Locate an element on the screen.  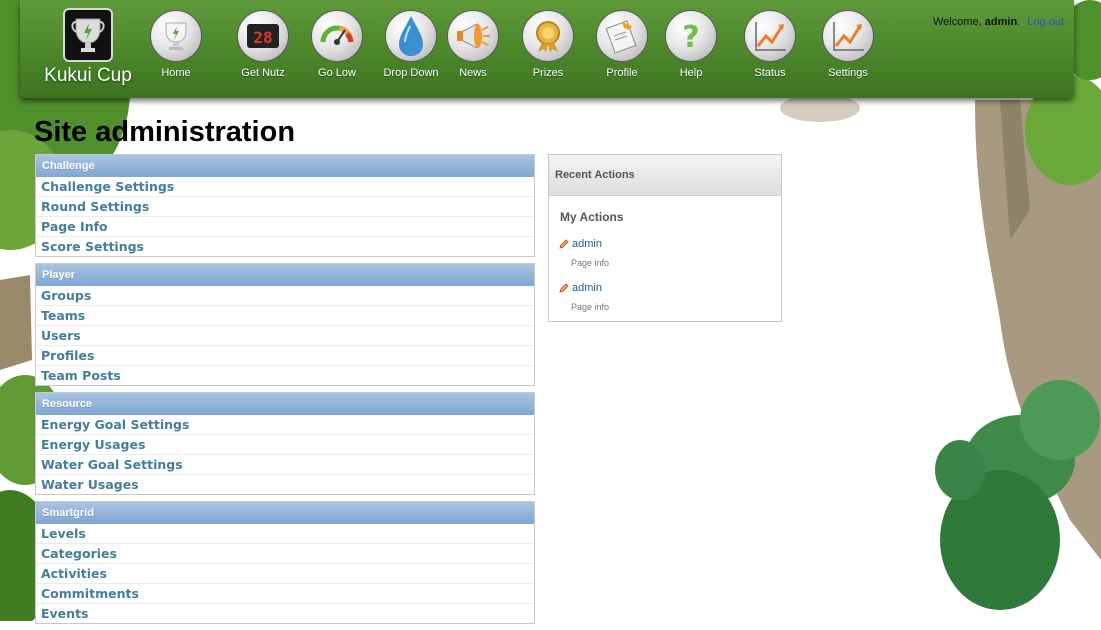
module-link: Groups is located at coordinates (285, 296).